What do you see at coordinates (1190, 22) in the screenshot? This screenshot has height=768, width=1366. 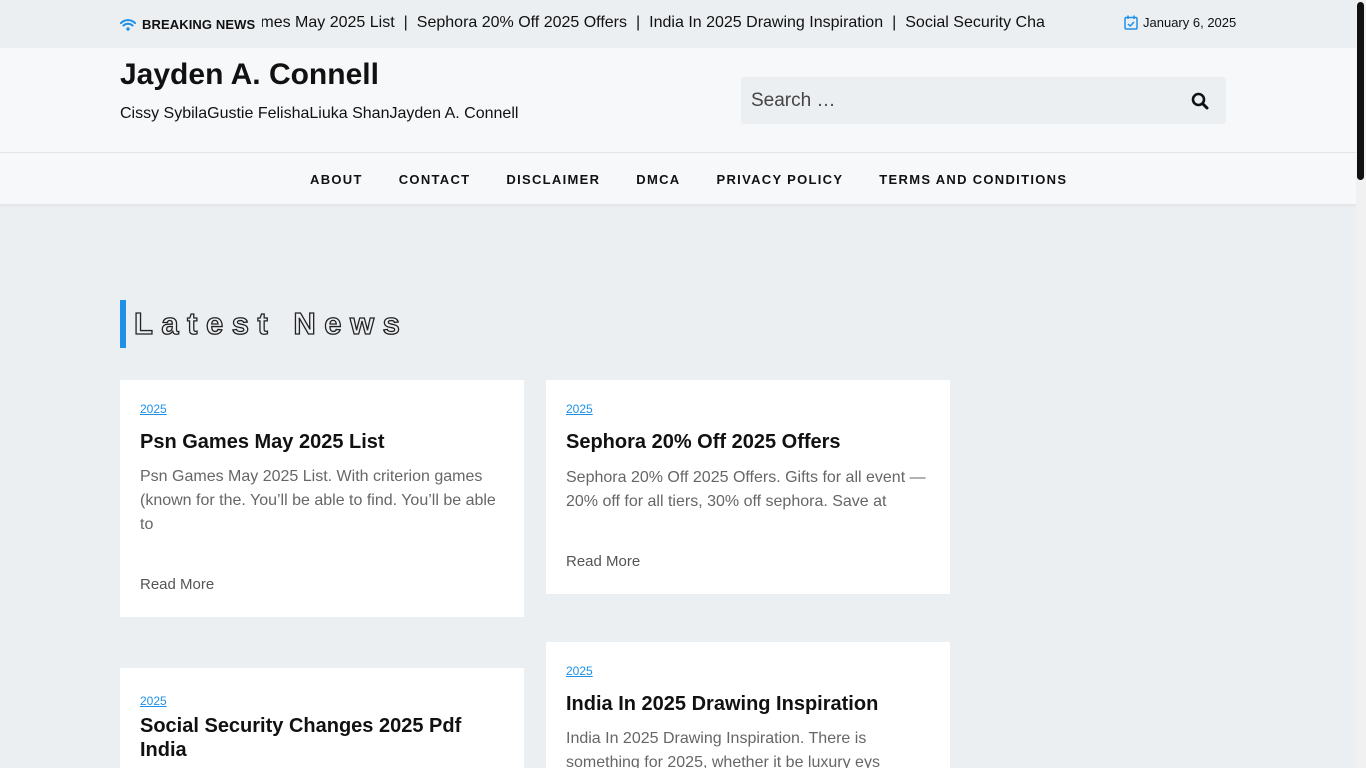 I see `date-text: January 6, 2025` at bounding box center [1190, 22].